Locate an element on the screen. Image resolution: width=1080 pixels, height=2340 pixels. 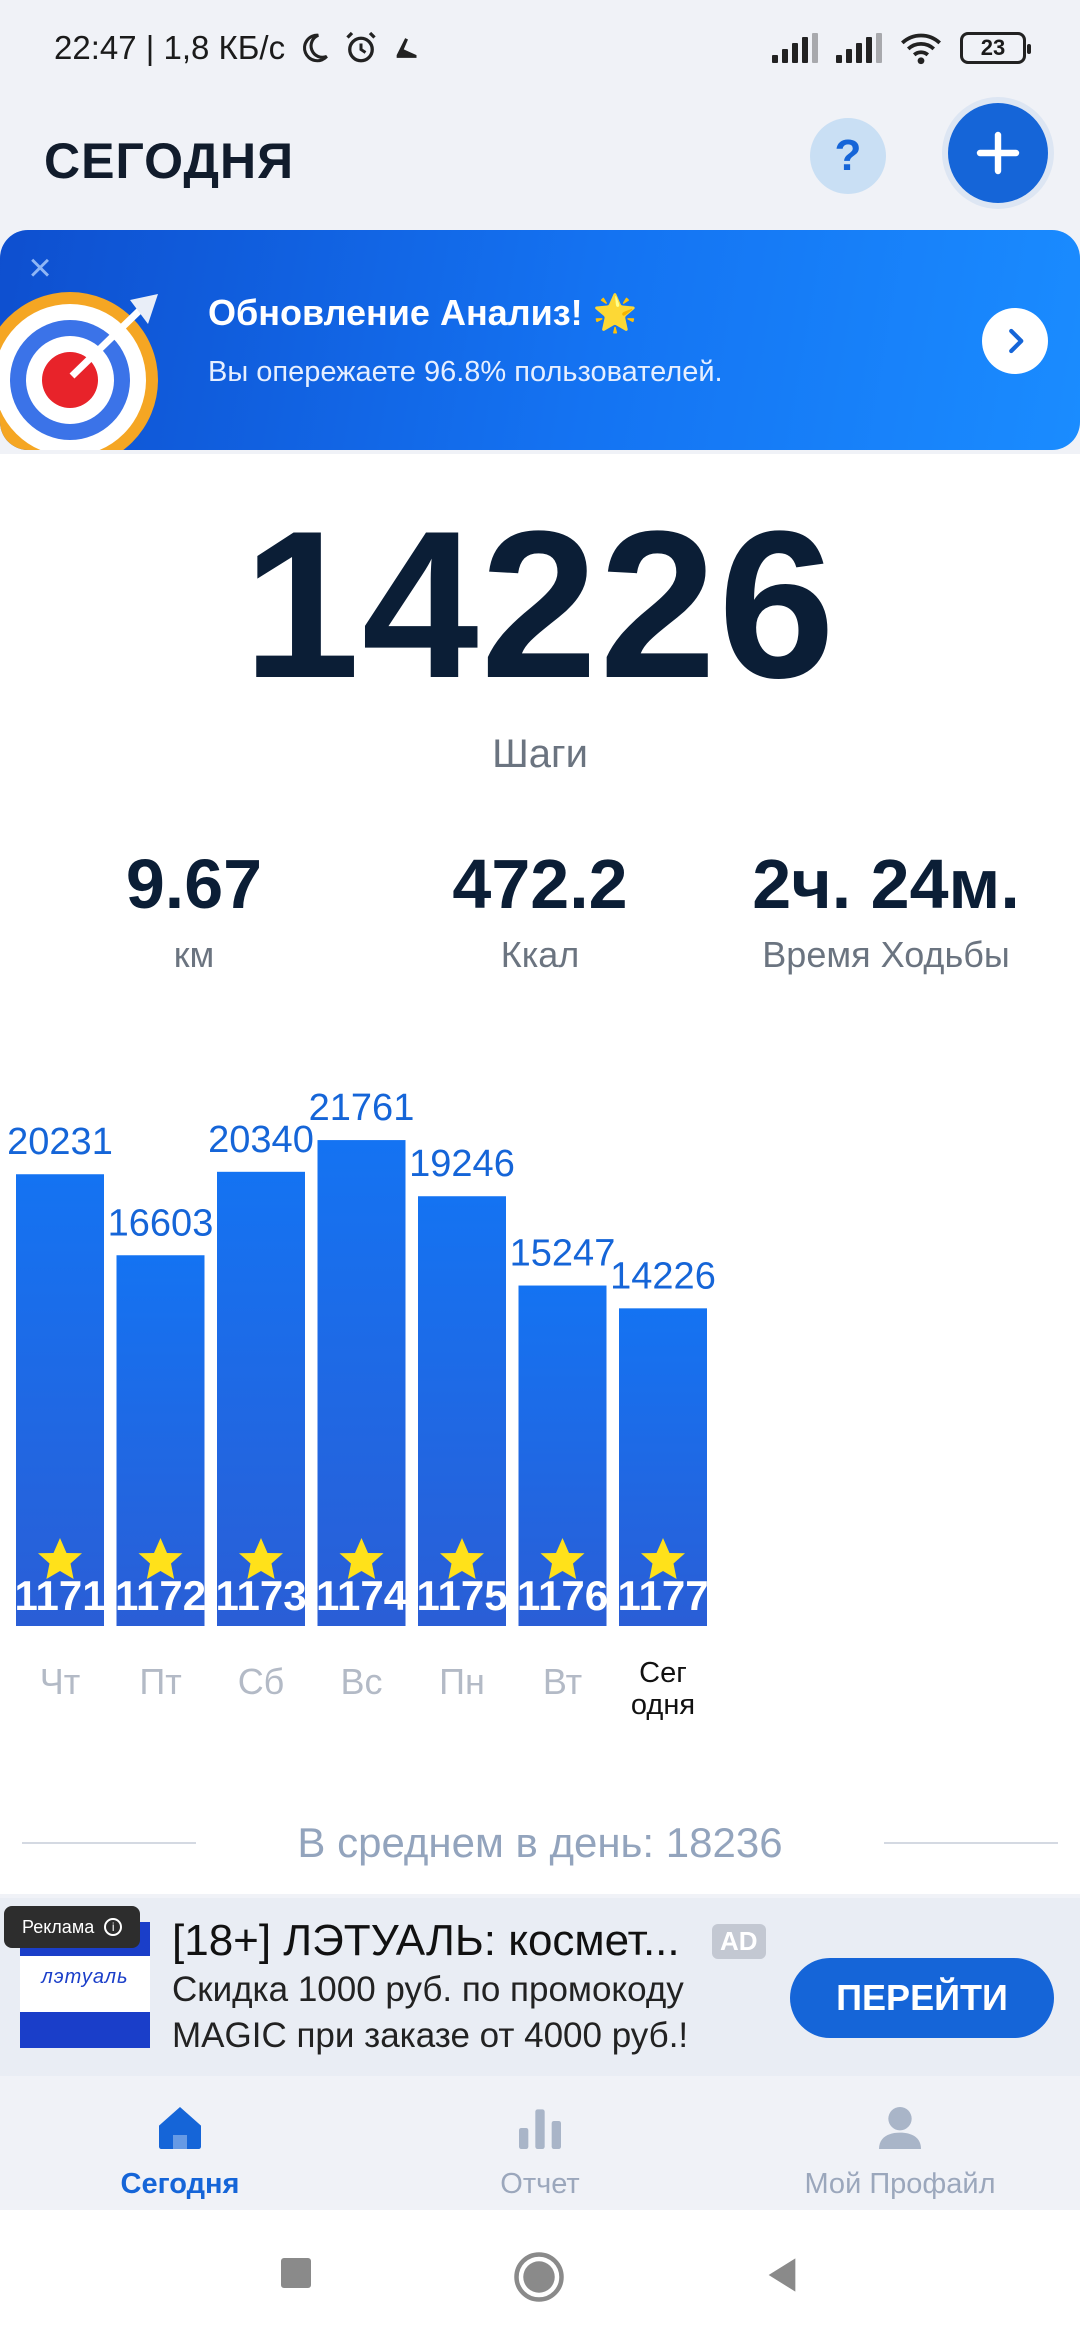
distance-stat: 9.67 км is located at coordinates (194, 910).